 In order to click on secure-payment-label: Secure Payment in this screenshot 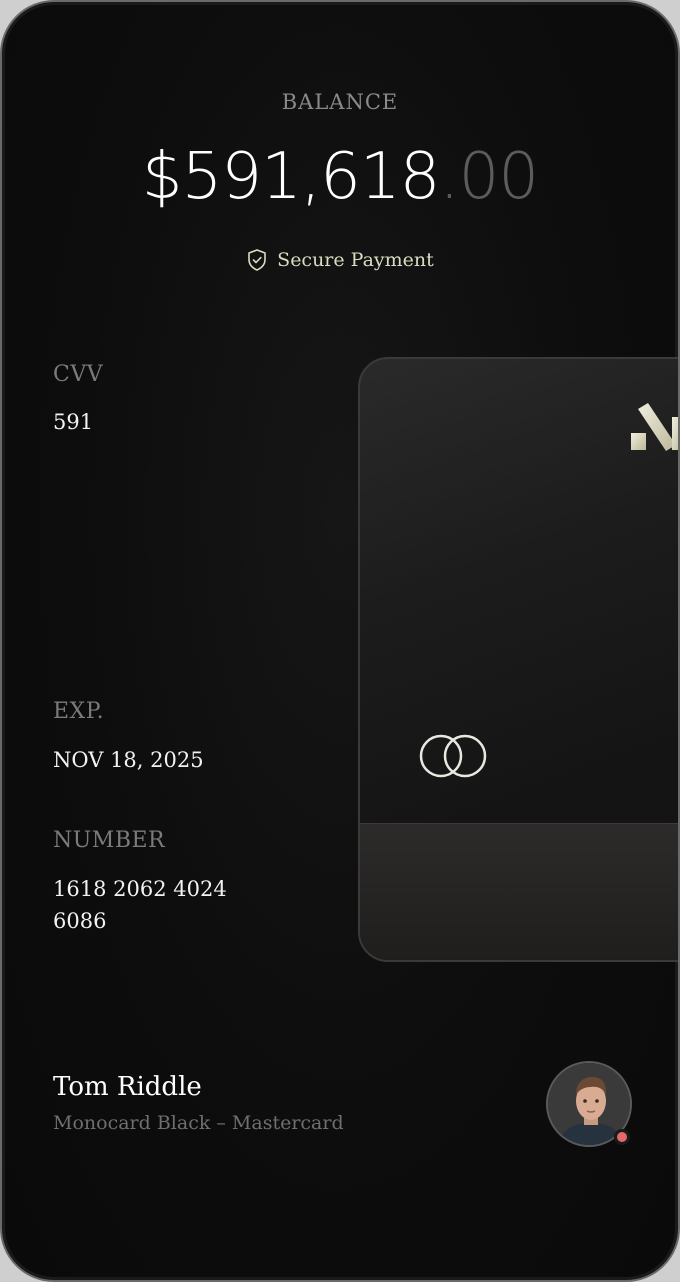, I will do `click(355, 260)`.